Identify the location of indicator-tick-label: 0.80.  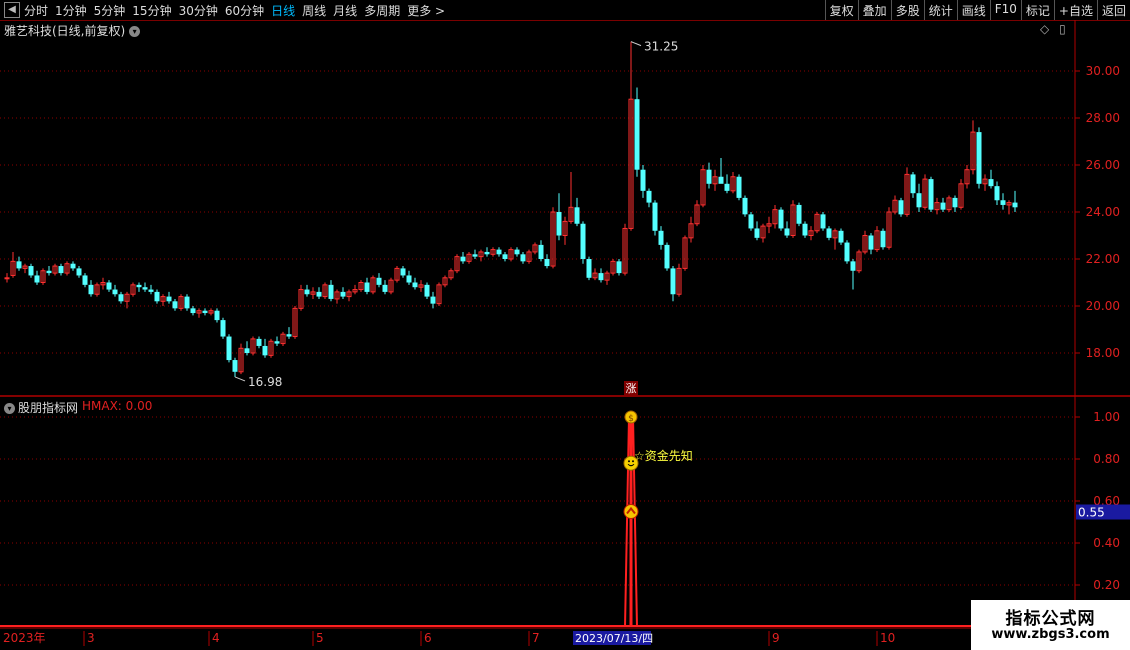
(1106, 459).